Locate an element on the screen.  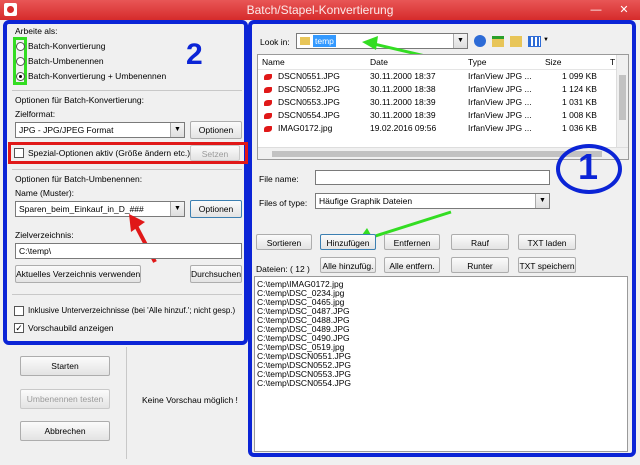
set-button: Setzen is located at coordinates (215, 153).